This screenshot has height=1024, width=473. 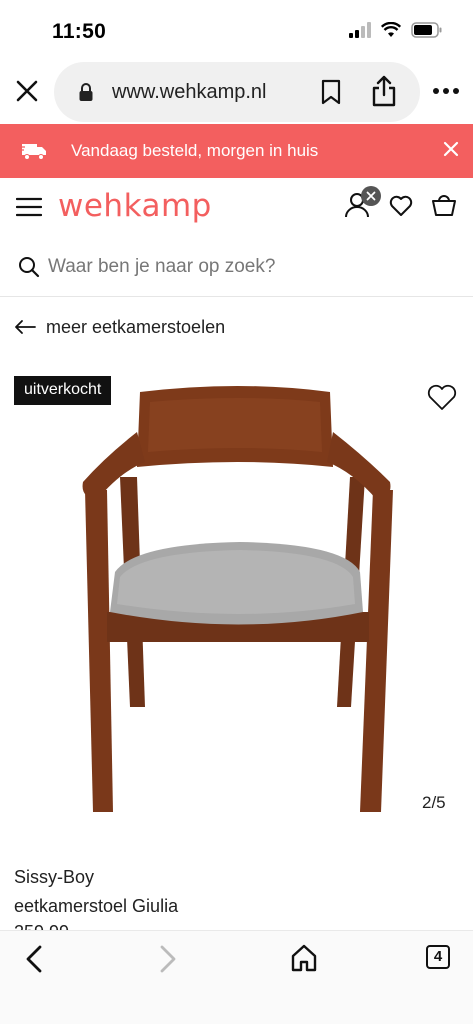 I want to click on wifi-icon, so click(x=391, y=29).